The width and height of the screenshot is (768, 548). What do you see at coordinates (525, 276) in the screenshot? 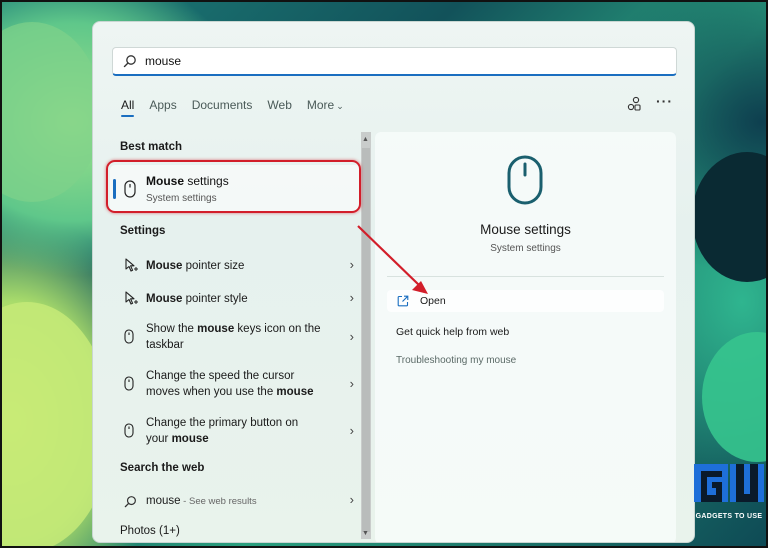
I see `divider` at bounding box center [525, 276].